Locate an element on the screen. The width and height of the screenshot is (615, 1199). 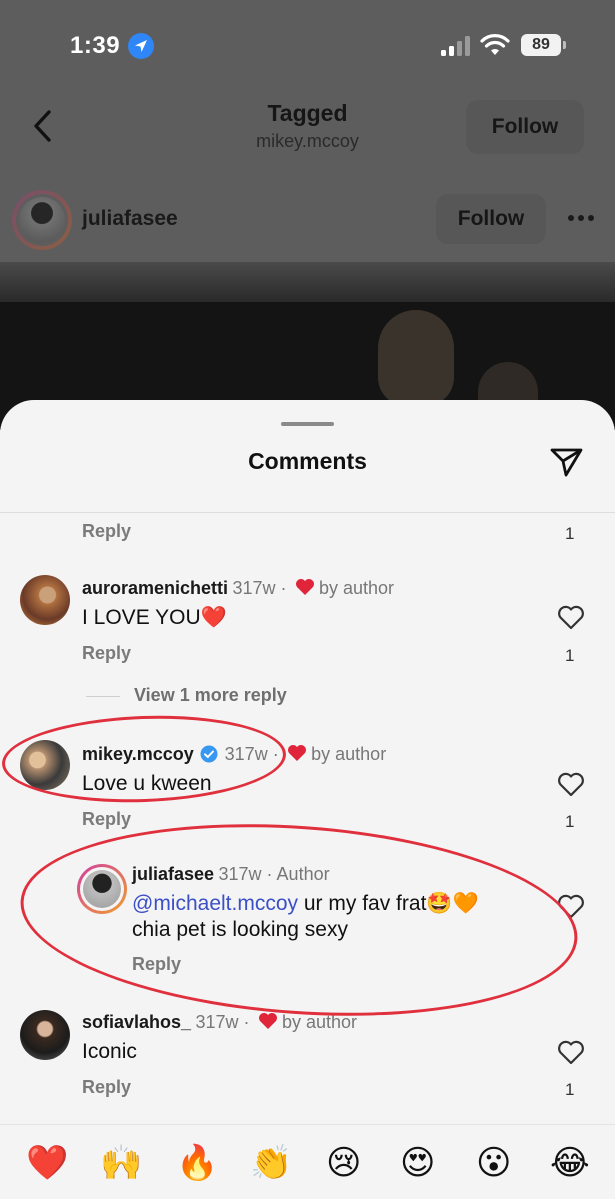
comment-username: juliafasee is located at coordinates (173, 874).